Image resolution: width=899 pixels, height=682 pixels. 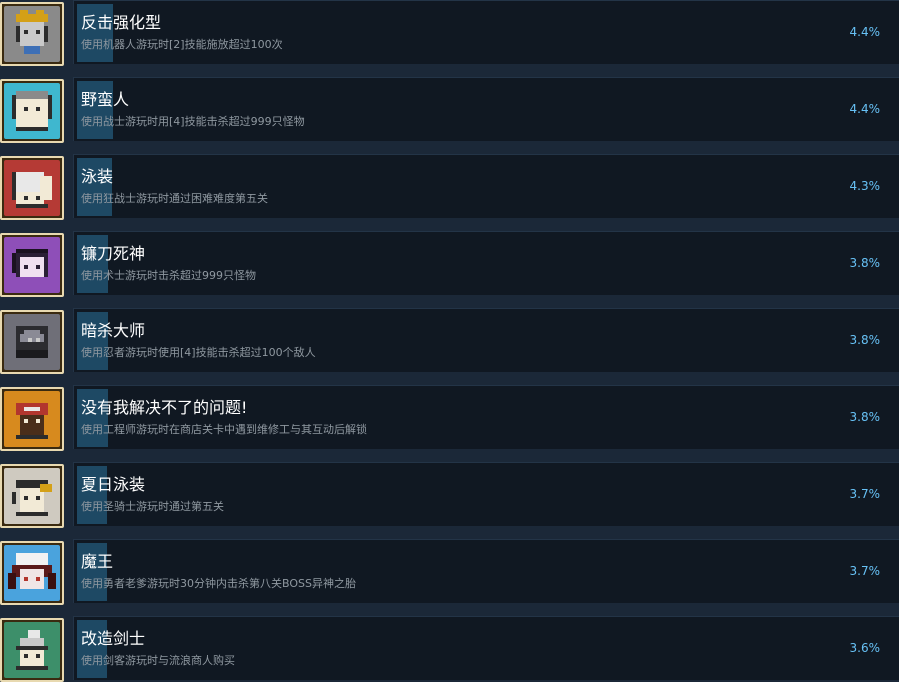 What do you see at coordinates (121, 22) in the screenshot?
I see `achievement-title: 反击强化型` at bounding box center [121, 22].